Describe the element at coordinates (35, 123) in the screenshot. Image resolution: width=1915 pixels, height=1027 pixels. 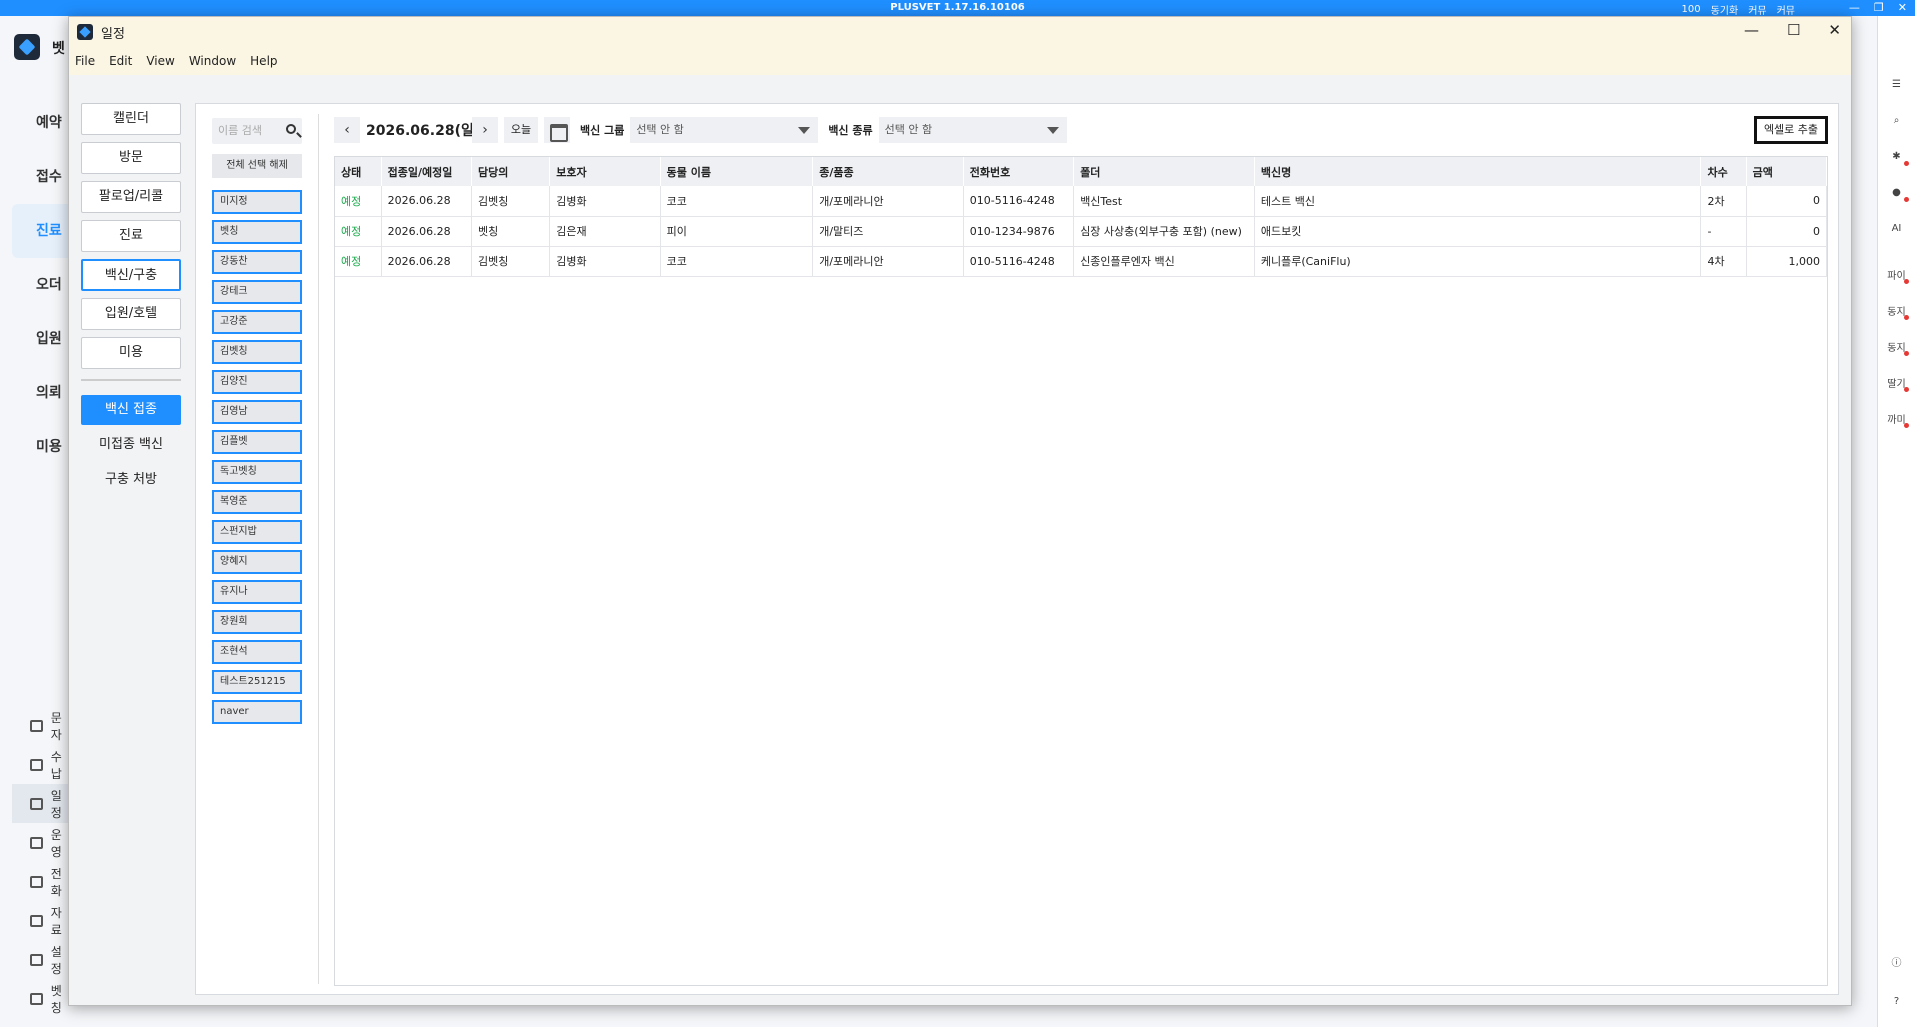
I see `nav-item: 예약` at that location.